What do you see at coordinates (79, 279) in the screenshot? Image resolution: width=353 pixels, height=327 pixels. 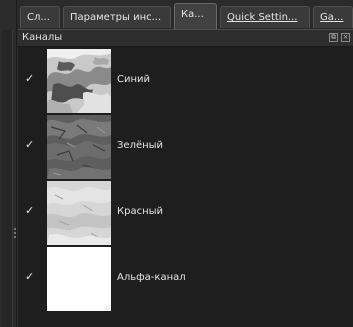 I see `channel-thumbnail-alpha` at bounding box center [79, 279].